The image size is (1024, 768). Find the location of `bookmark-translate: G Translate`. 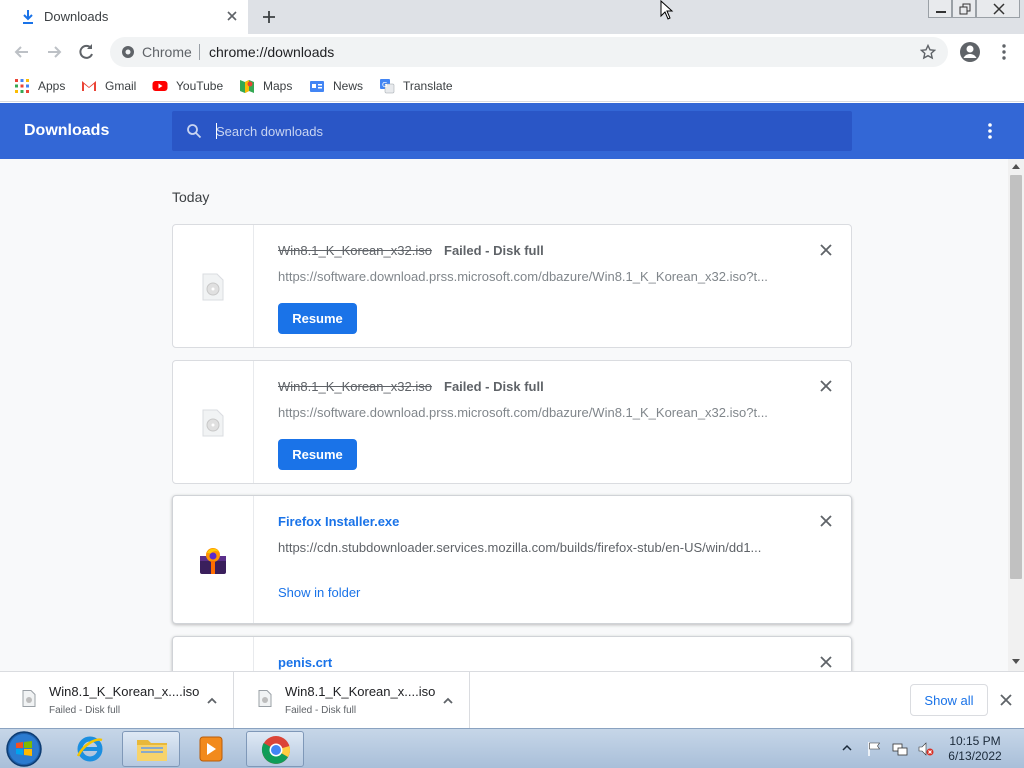

bookmark-translate: G Translate is located at coordinates (416, 86).